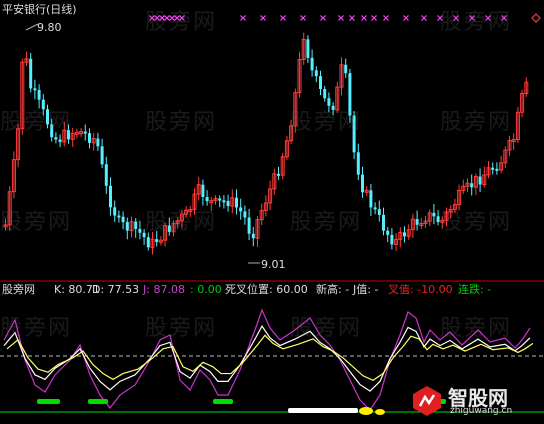 This screenshot has height=424, width=544. What do you see at coordinates (49, 27) in the screenshot?
I see `high-price-label: 9.80` at bounding box center [49, 27].